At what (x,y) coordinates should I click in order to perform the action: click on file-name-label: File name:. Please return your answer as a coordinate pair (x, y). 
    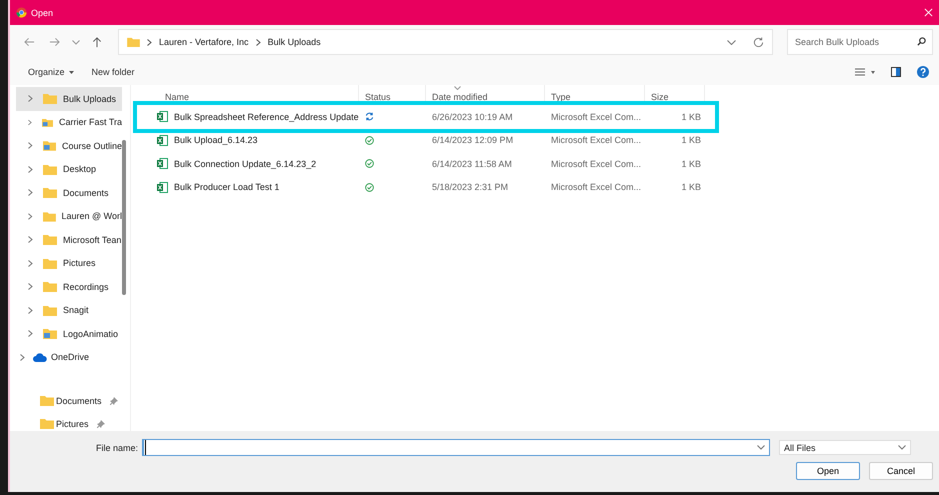
    Looking at the image, I should click on (117, 447).